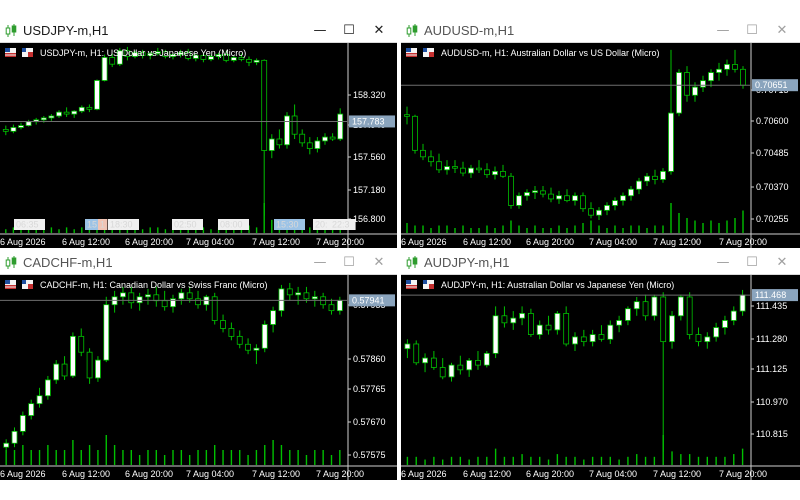  Describe the element at coordinates (287, 225) in the screenshot. I see `time-marker-label: 15:30` at that location.